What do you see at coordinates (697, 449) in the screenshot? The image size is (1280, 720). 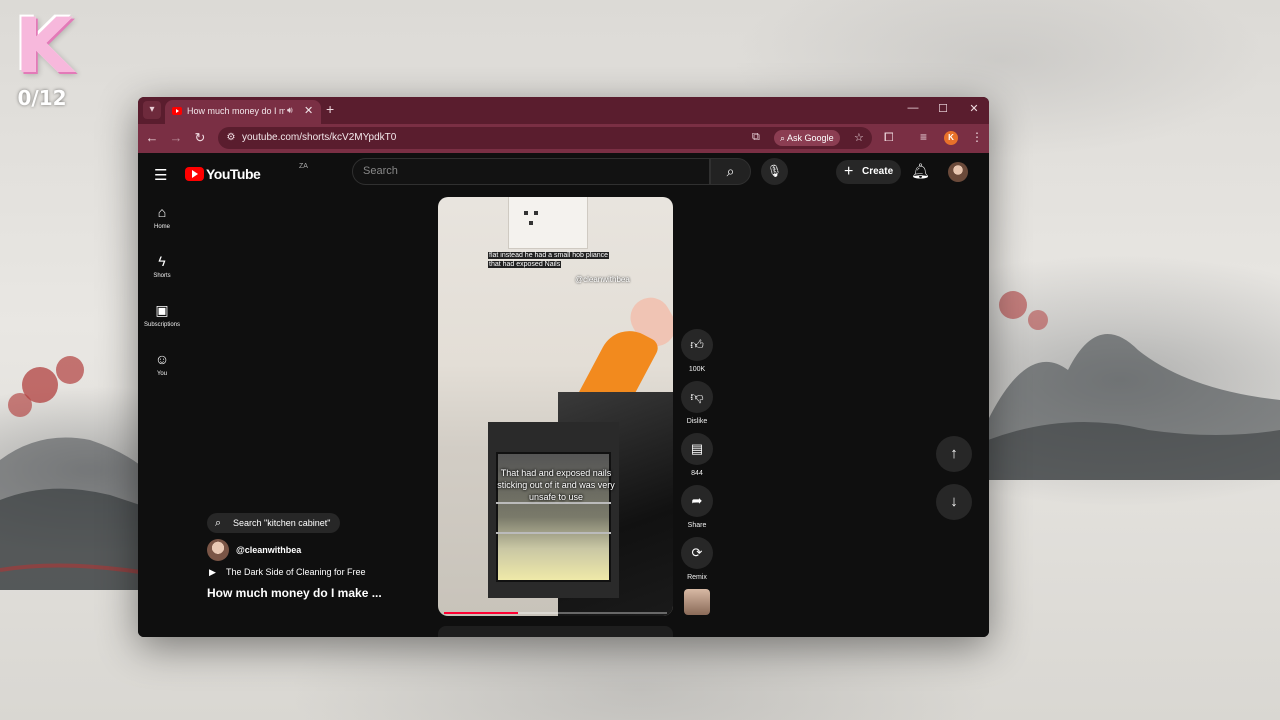 I see `comment-icon: ▤` at bounding box center [697, 449].